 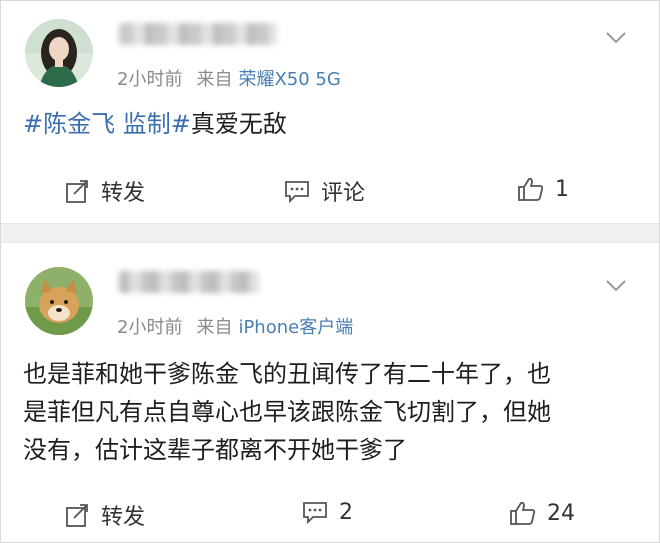 I want to click on comment-count: 2, so click(x=346, y=512).